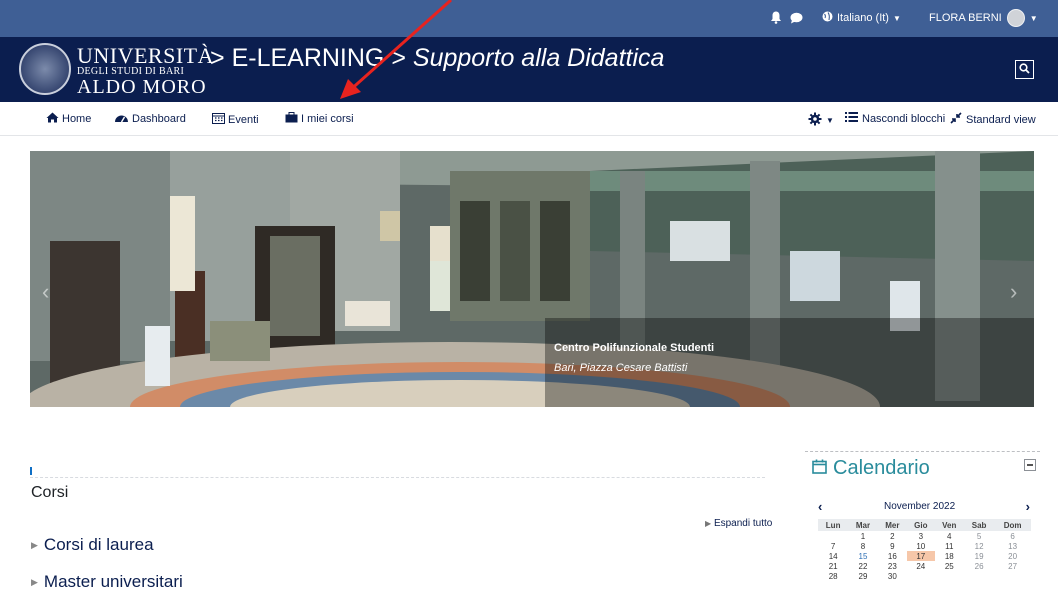  I want to click on nav-eventi: Eventi, so click(235, 119).